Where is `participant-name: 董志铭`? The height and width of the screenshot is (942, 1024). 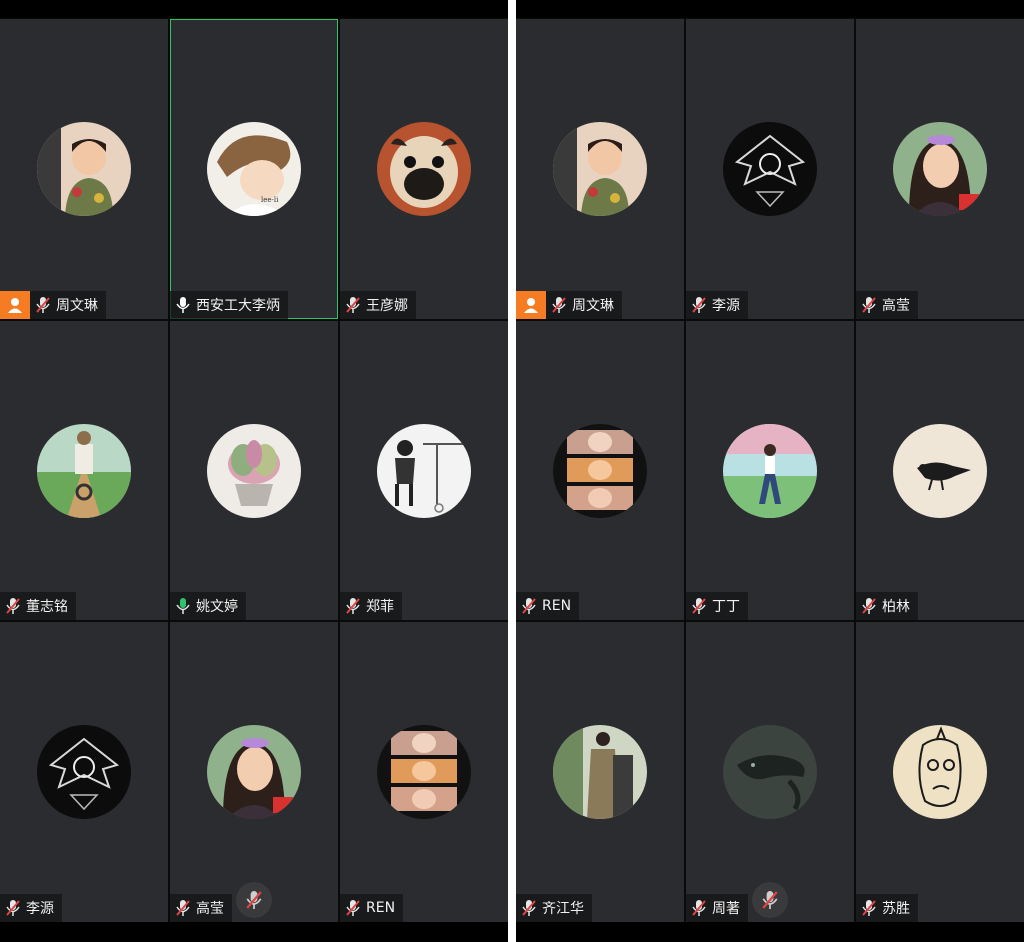
participant-name: 董志铭 is located at coordinates (47, 607).